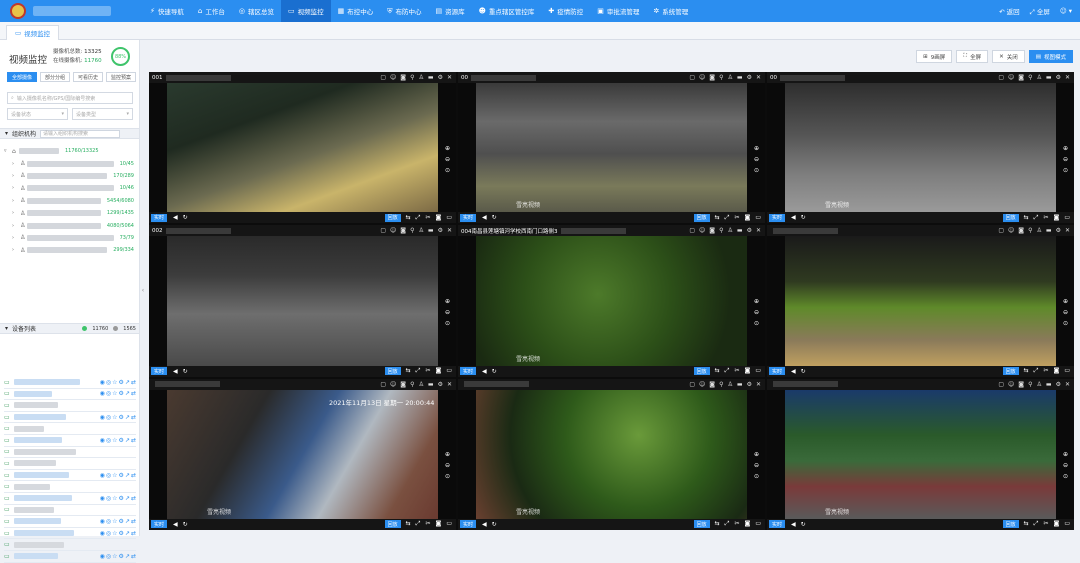 The height and width of the screenshot is (563, 1080). Describe the element at coordinates (701, 371) in the screenshot. I see `replay-button: 回放` at that location.